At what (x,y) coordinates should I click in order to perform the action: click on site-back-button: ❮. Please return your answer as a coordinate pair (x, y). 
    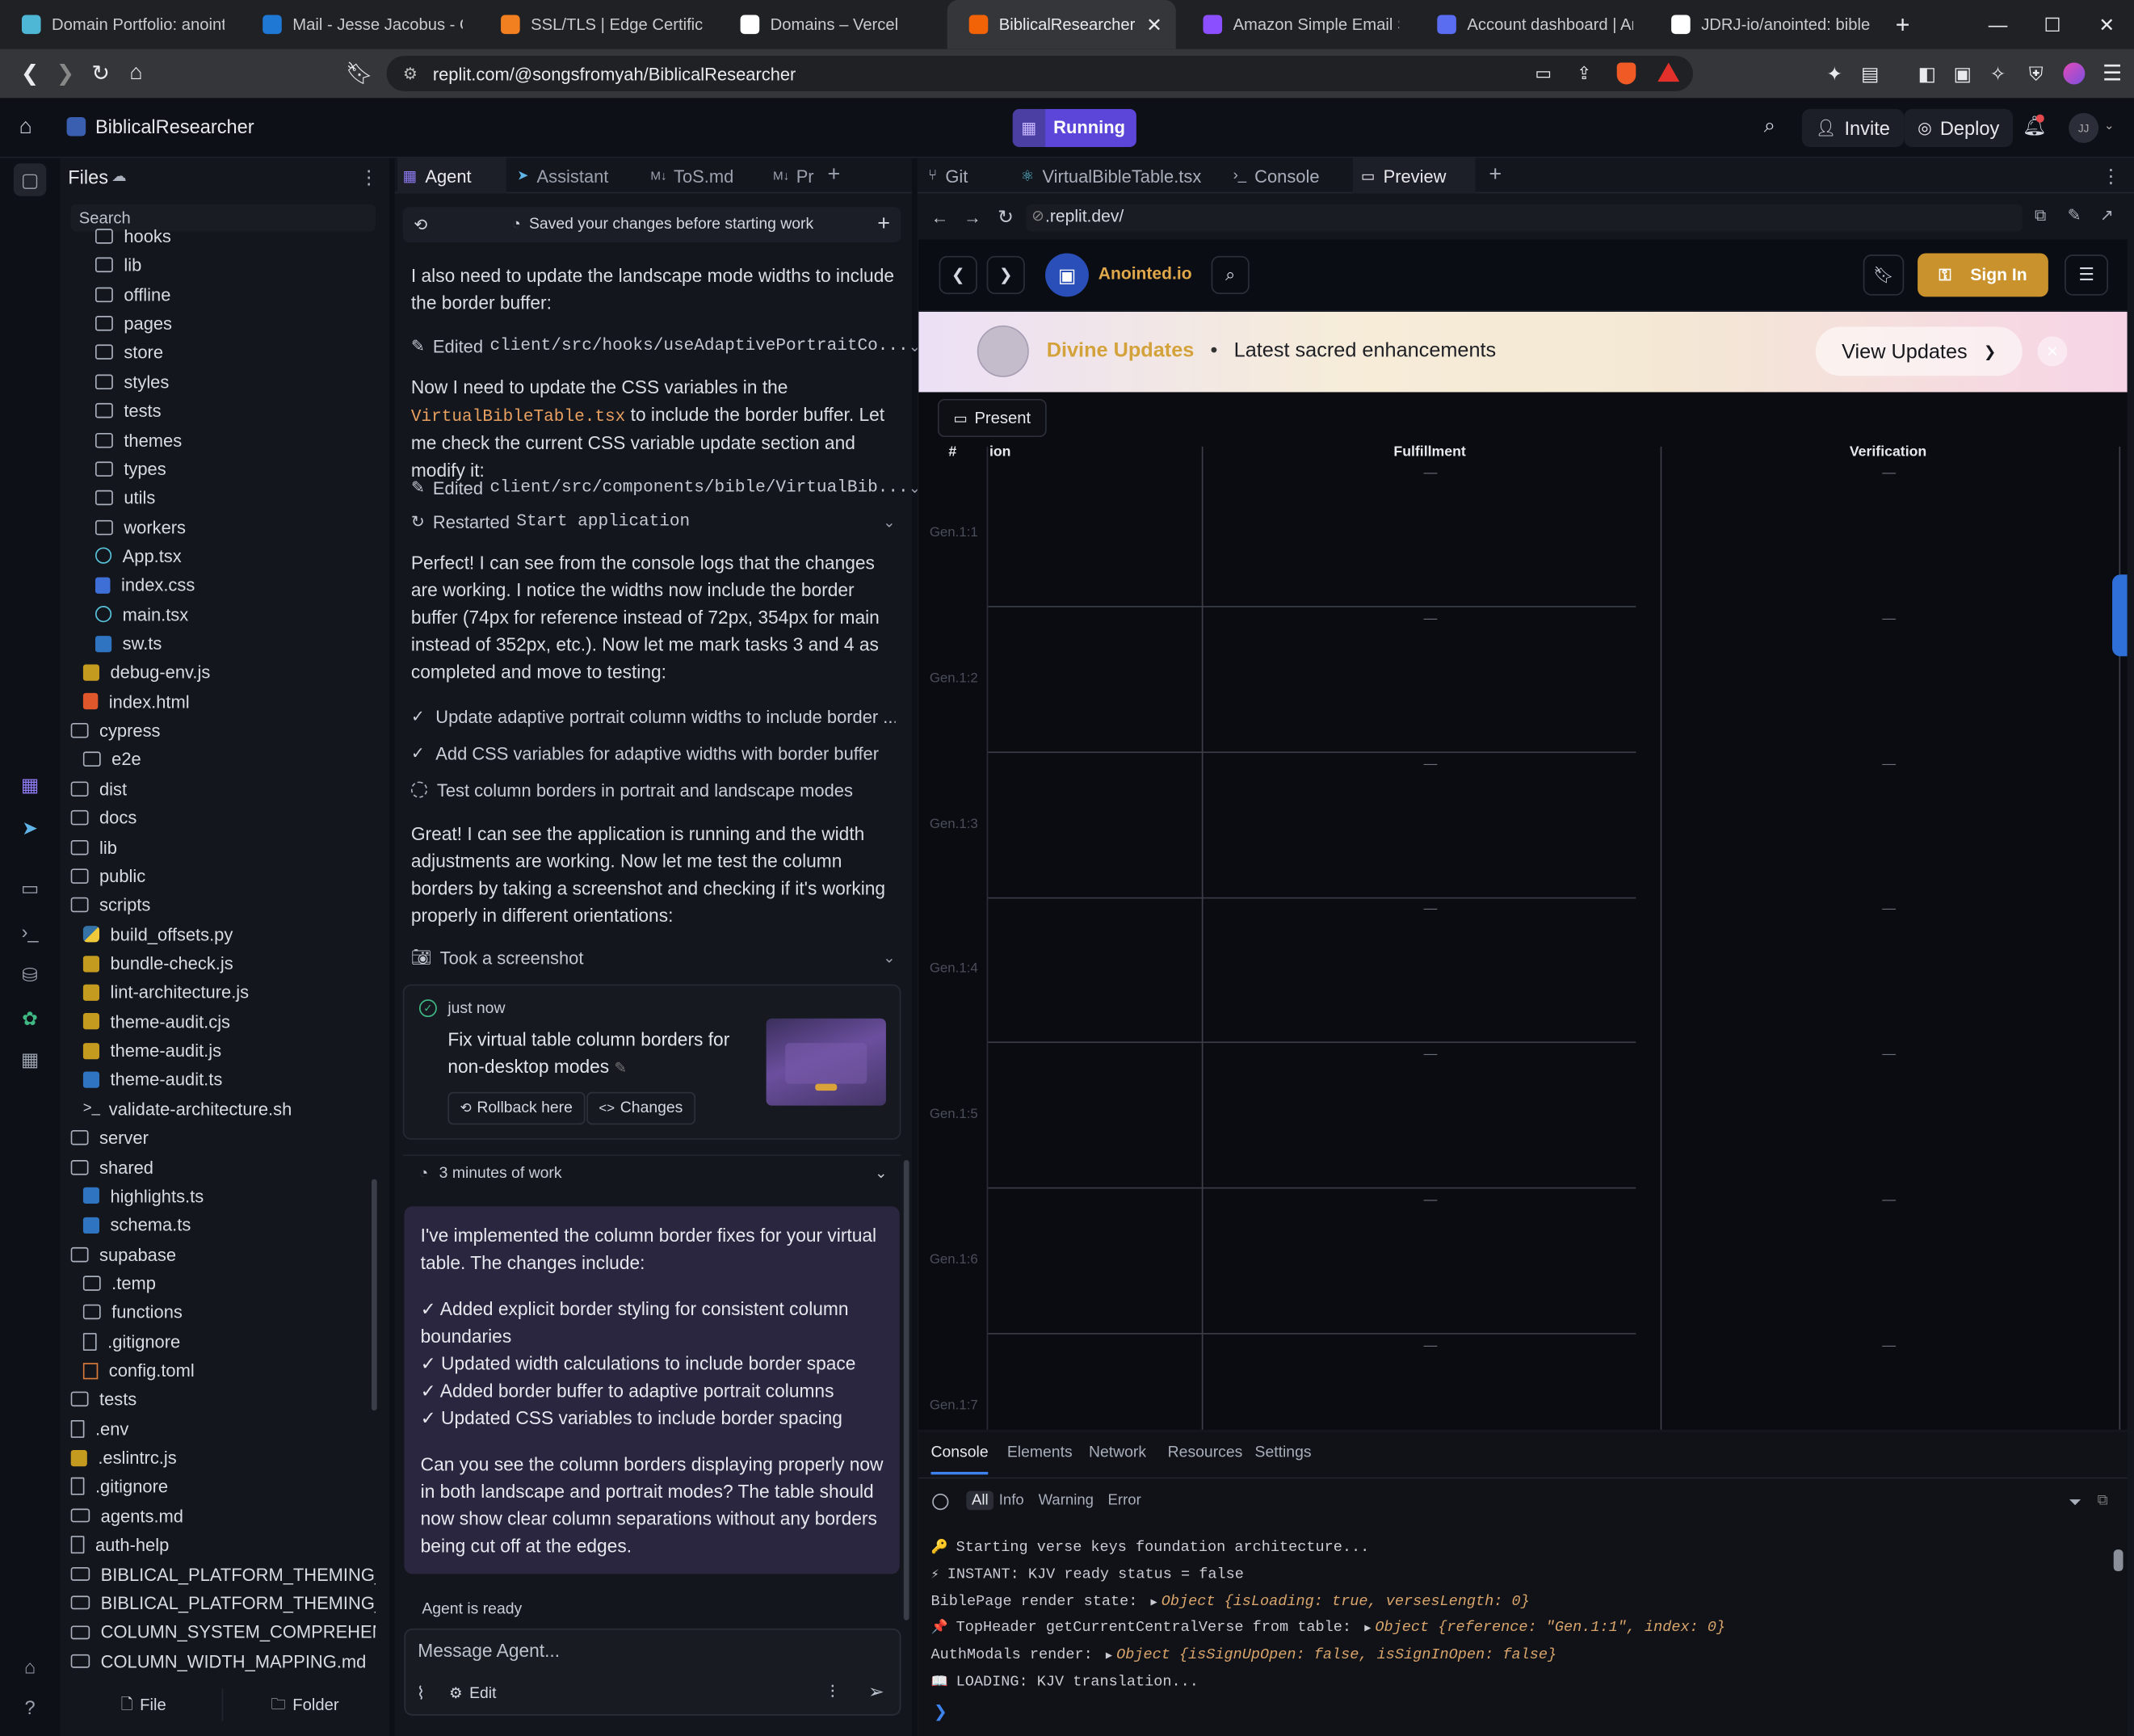
    Looking at the image, I should click on (958, 275).